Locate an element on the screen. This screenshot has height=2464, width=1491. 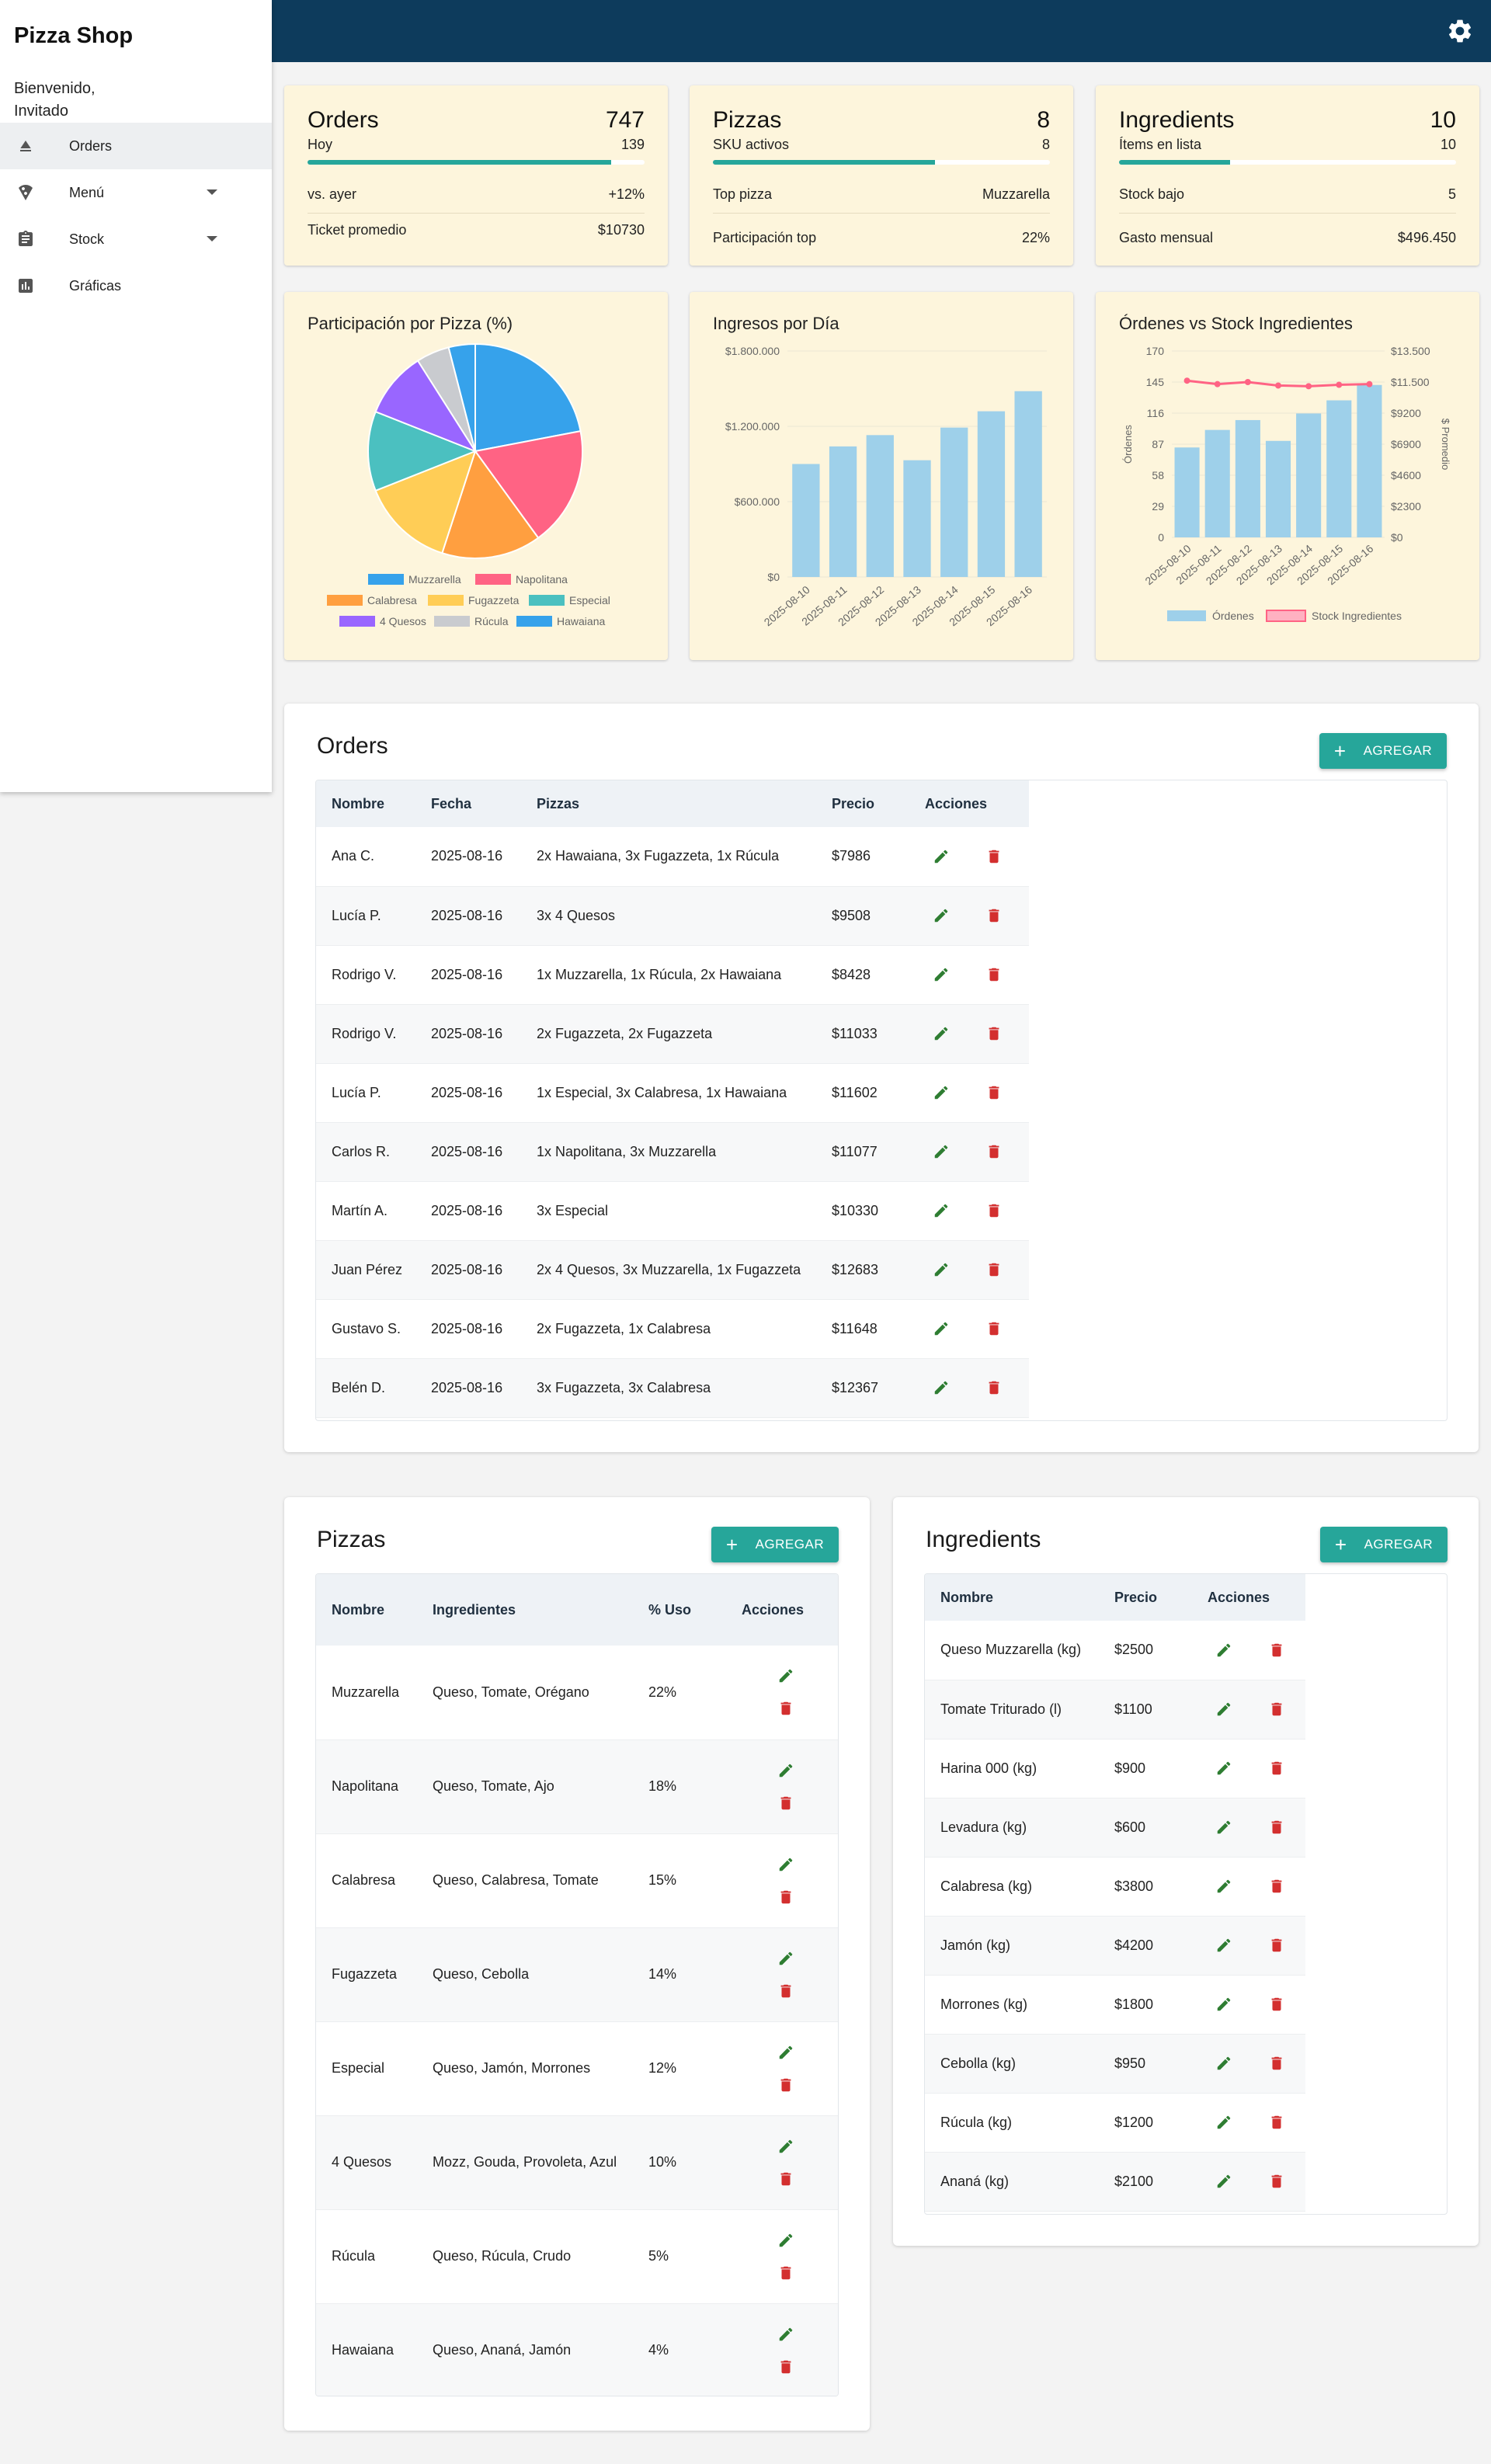
sidebar-item-stock: Stock is located at coordinates (136, 239).